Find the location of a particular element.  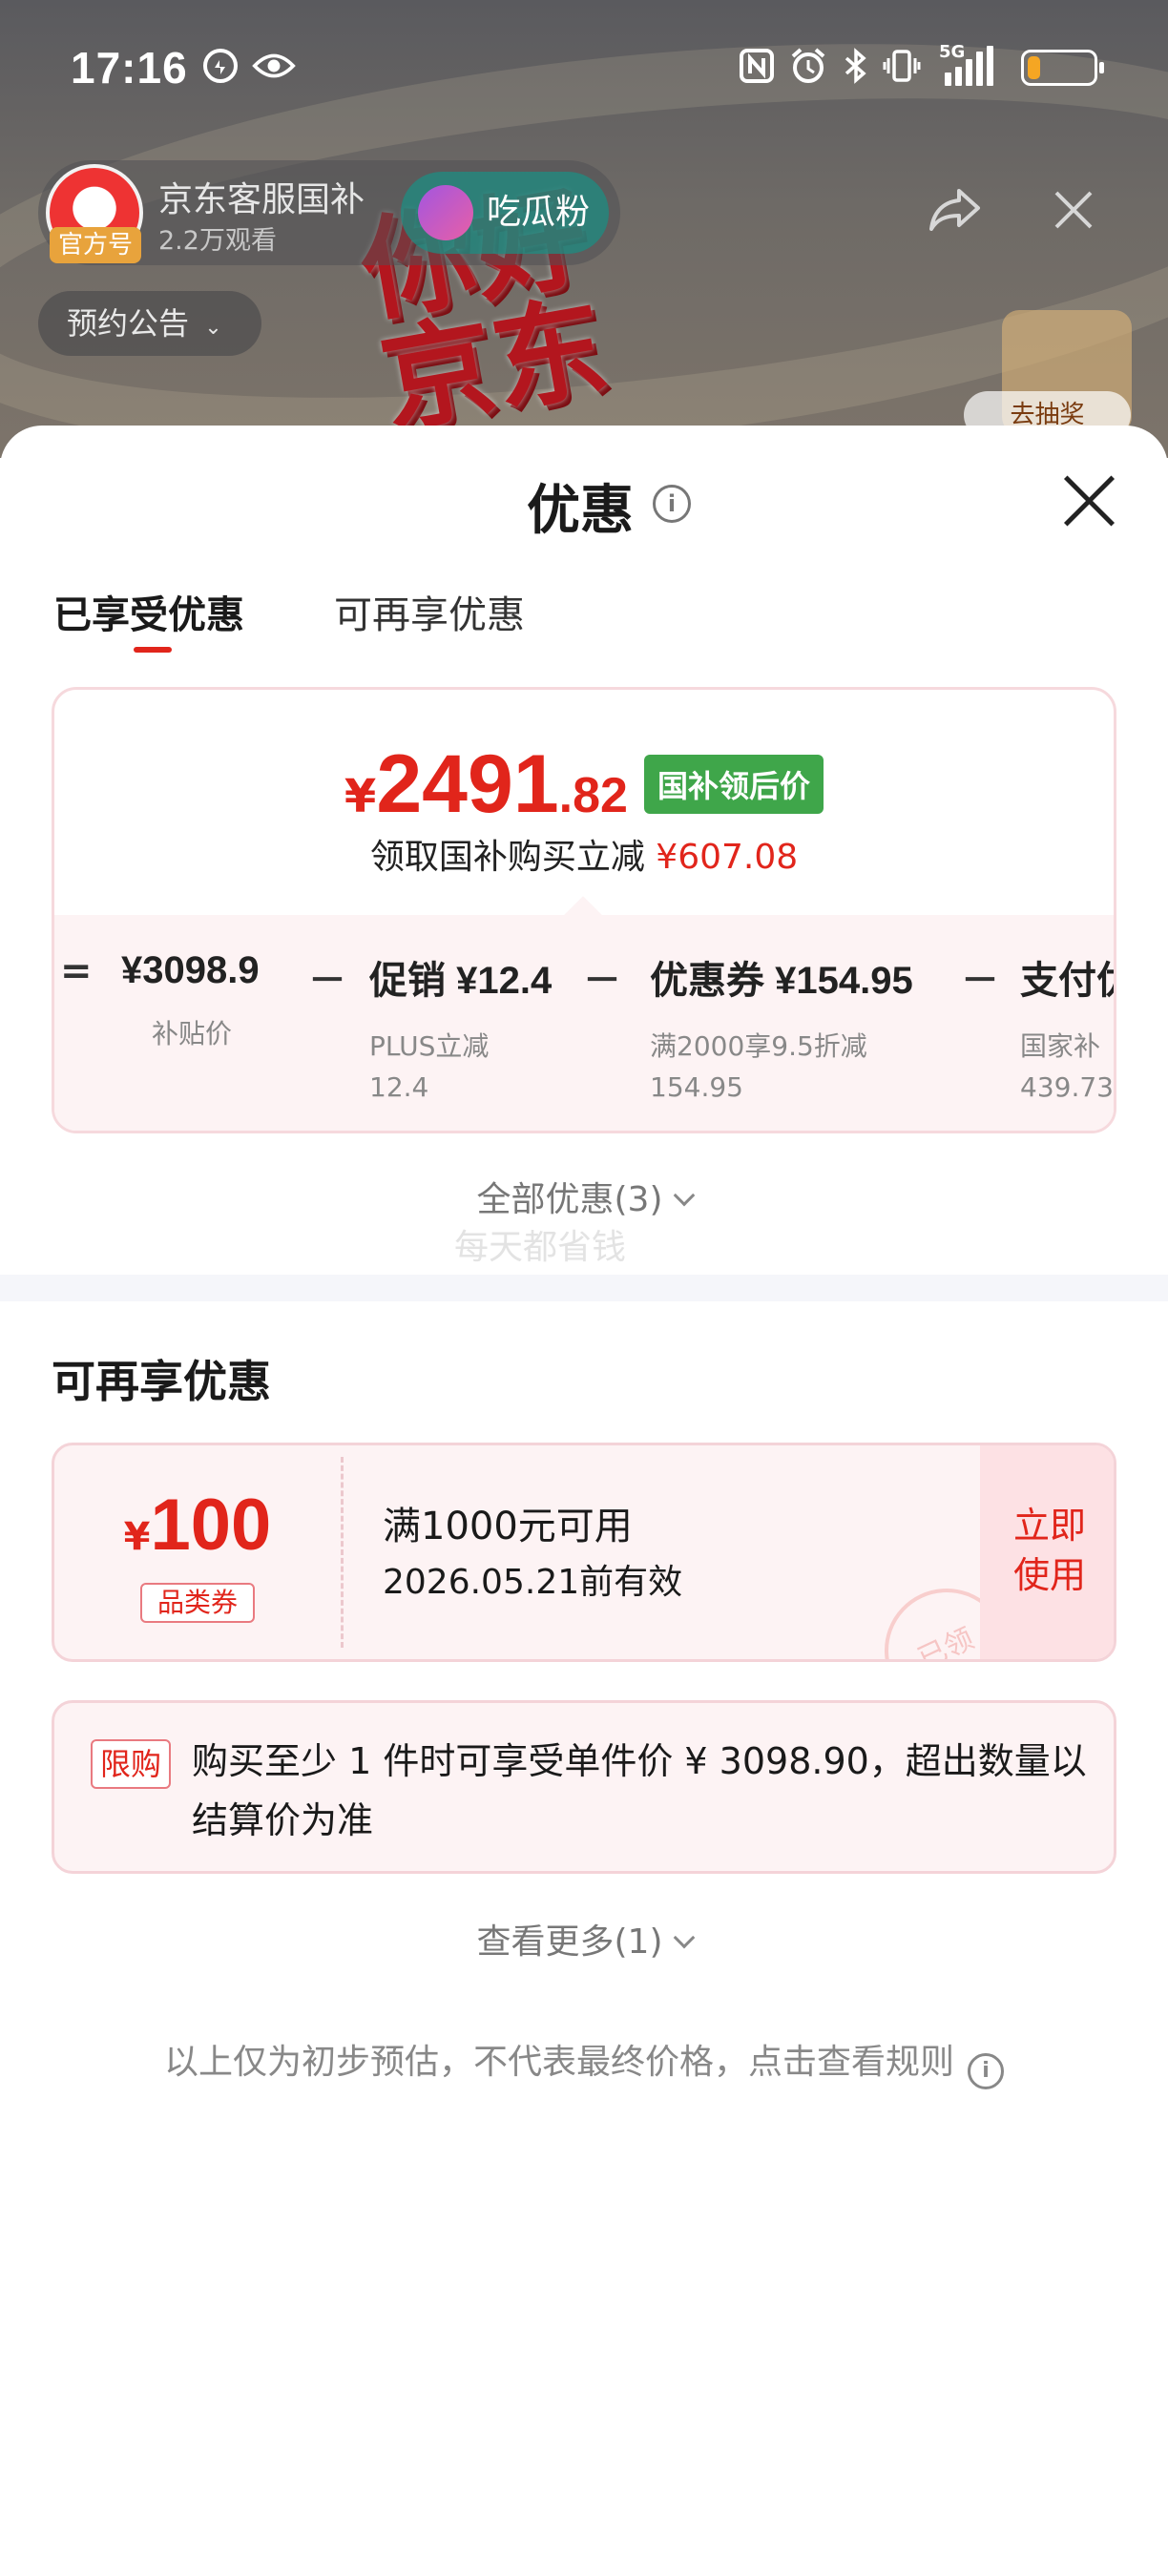

breakdown-item: 优惠券 ¥154.95 满2000享9.5折减 154.95 is located at coordinates (781, 1026).